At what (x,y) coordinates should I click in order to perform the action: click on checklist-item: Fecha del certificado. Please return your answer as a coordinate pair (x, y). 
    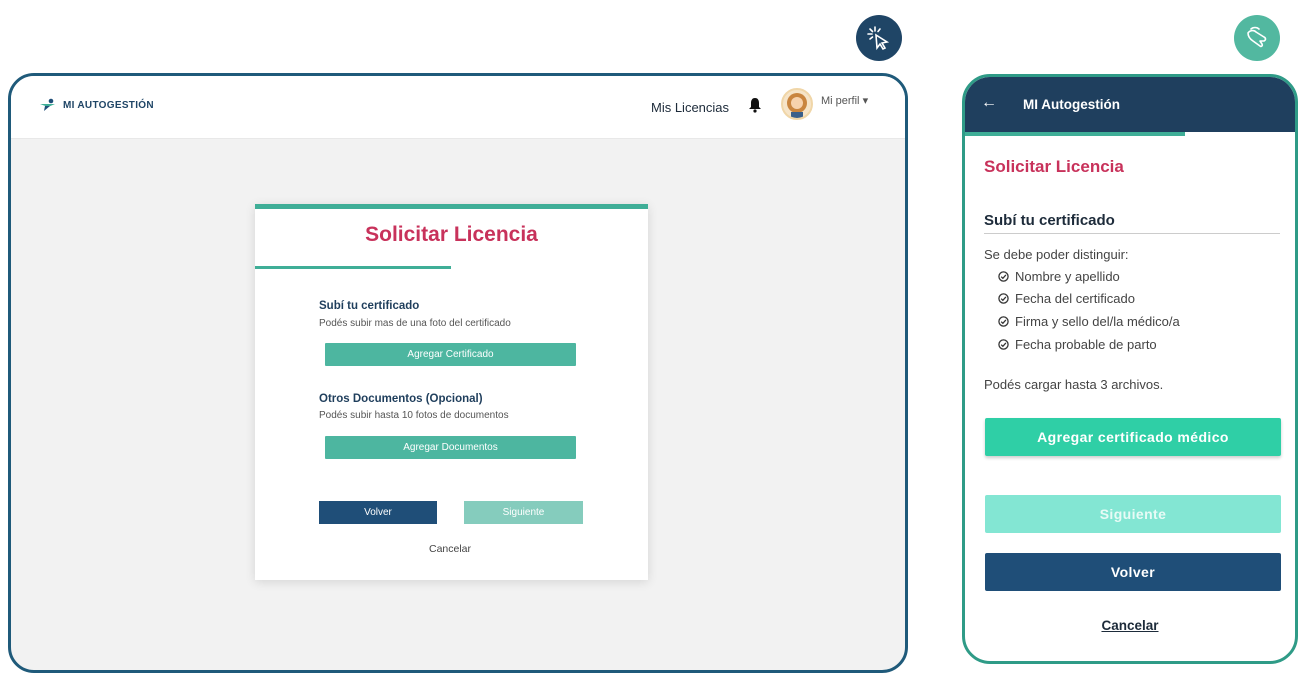
    Looking at the image, I should click on (1066, 298).